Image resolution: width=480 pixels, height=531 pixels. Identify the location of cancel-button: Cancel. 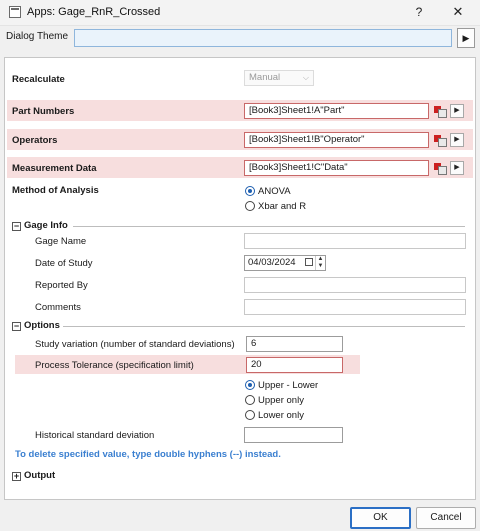
(446, 518).